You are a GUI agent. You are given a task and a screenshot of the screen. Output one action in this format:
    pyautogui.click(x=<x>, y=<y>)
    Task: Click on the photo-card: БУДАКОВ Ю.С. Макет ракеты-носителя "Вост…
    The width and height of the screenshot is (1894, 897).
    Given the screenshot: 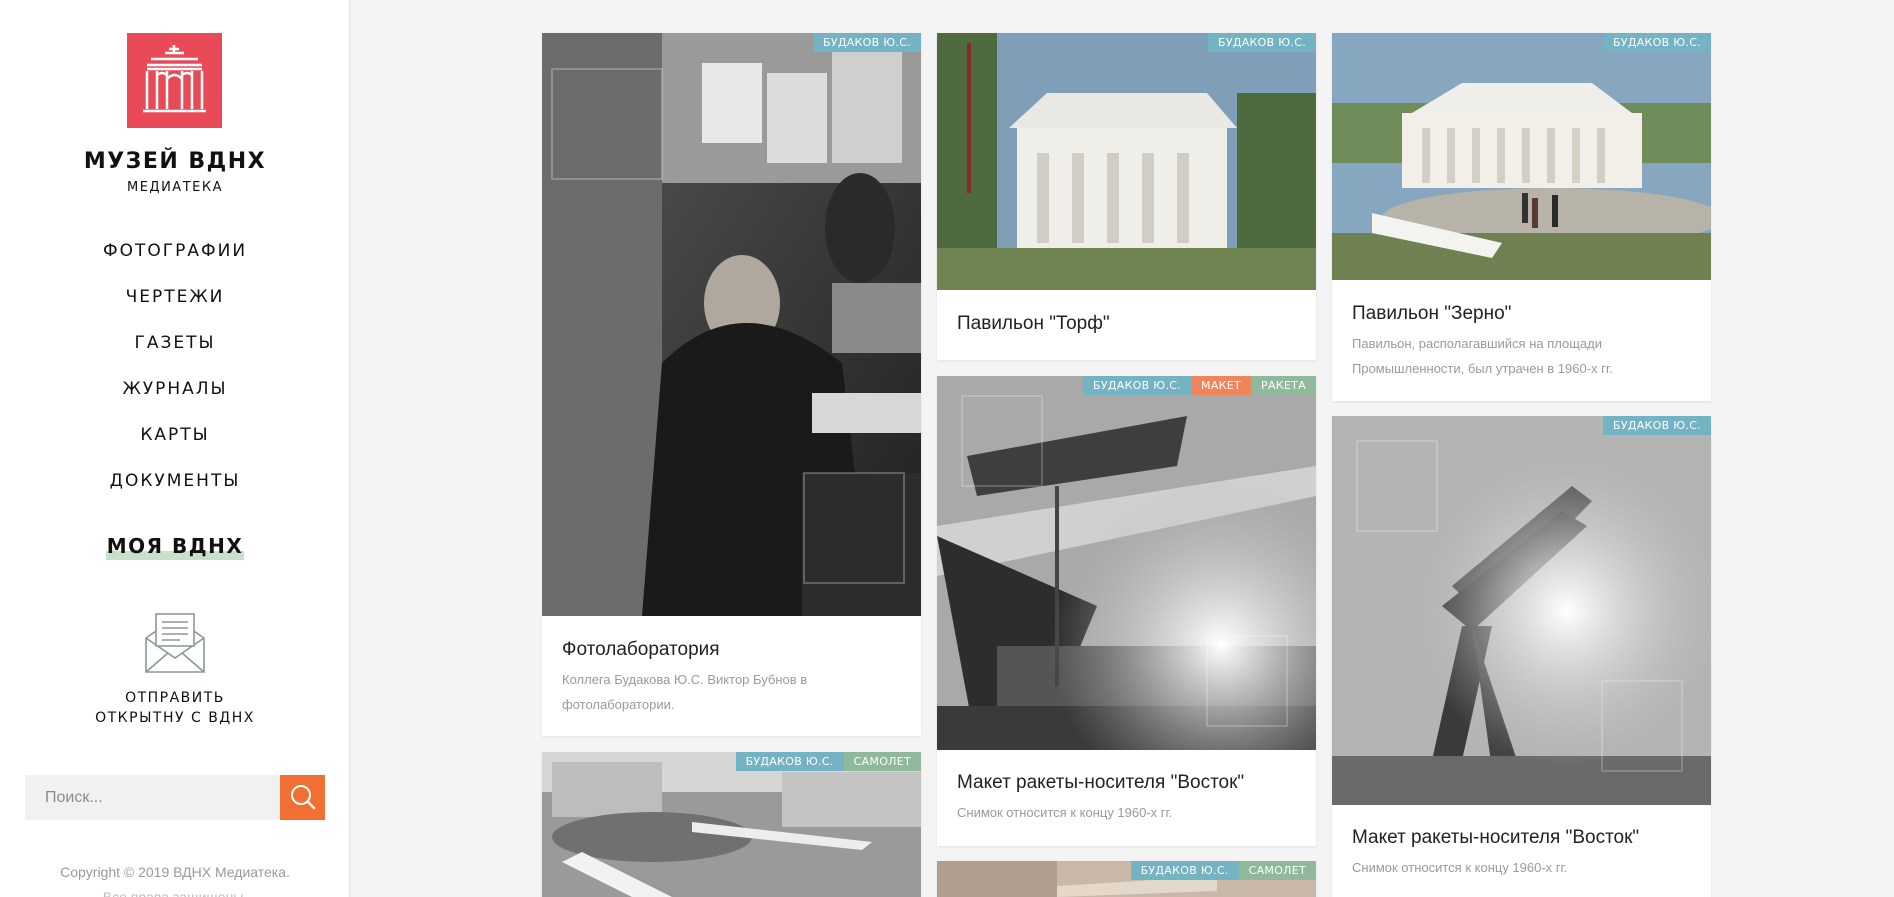 What is the action you would take?
    pyautogui.click(x=1521, y=656)
    